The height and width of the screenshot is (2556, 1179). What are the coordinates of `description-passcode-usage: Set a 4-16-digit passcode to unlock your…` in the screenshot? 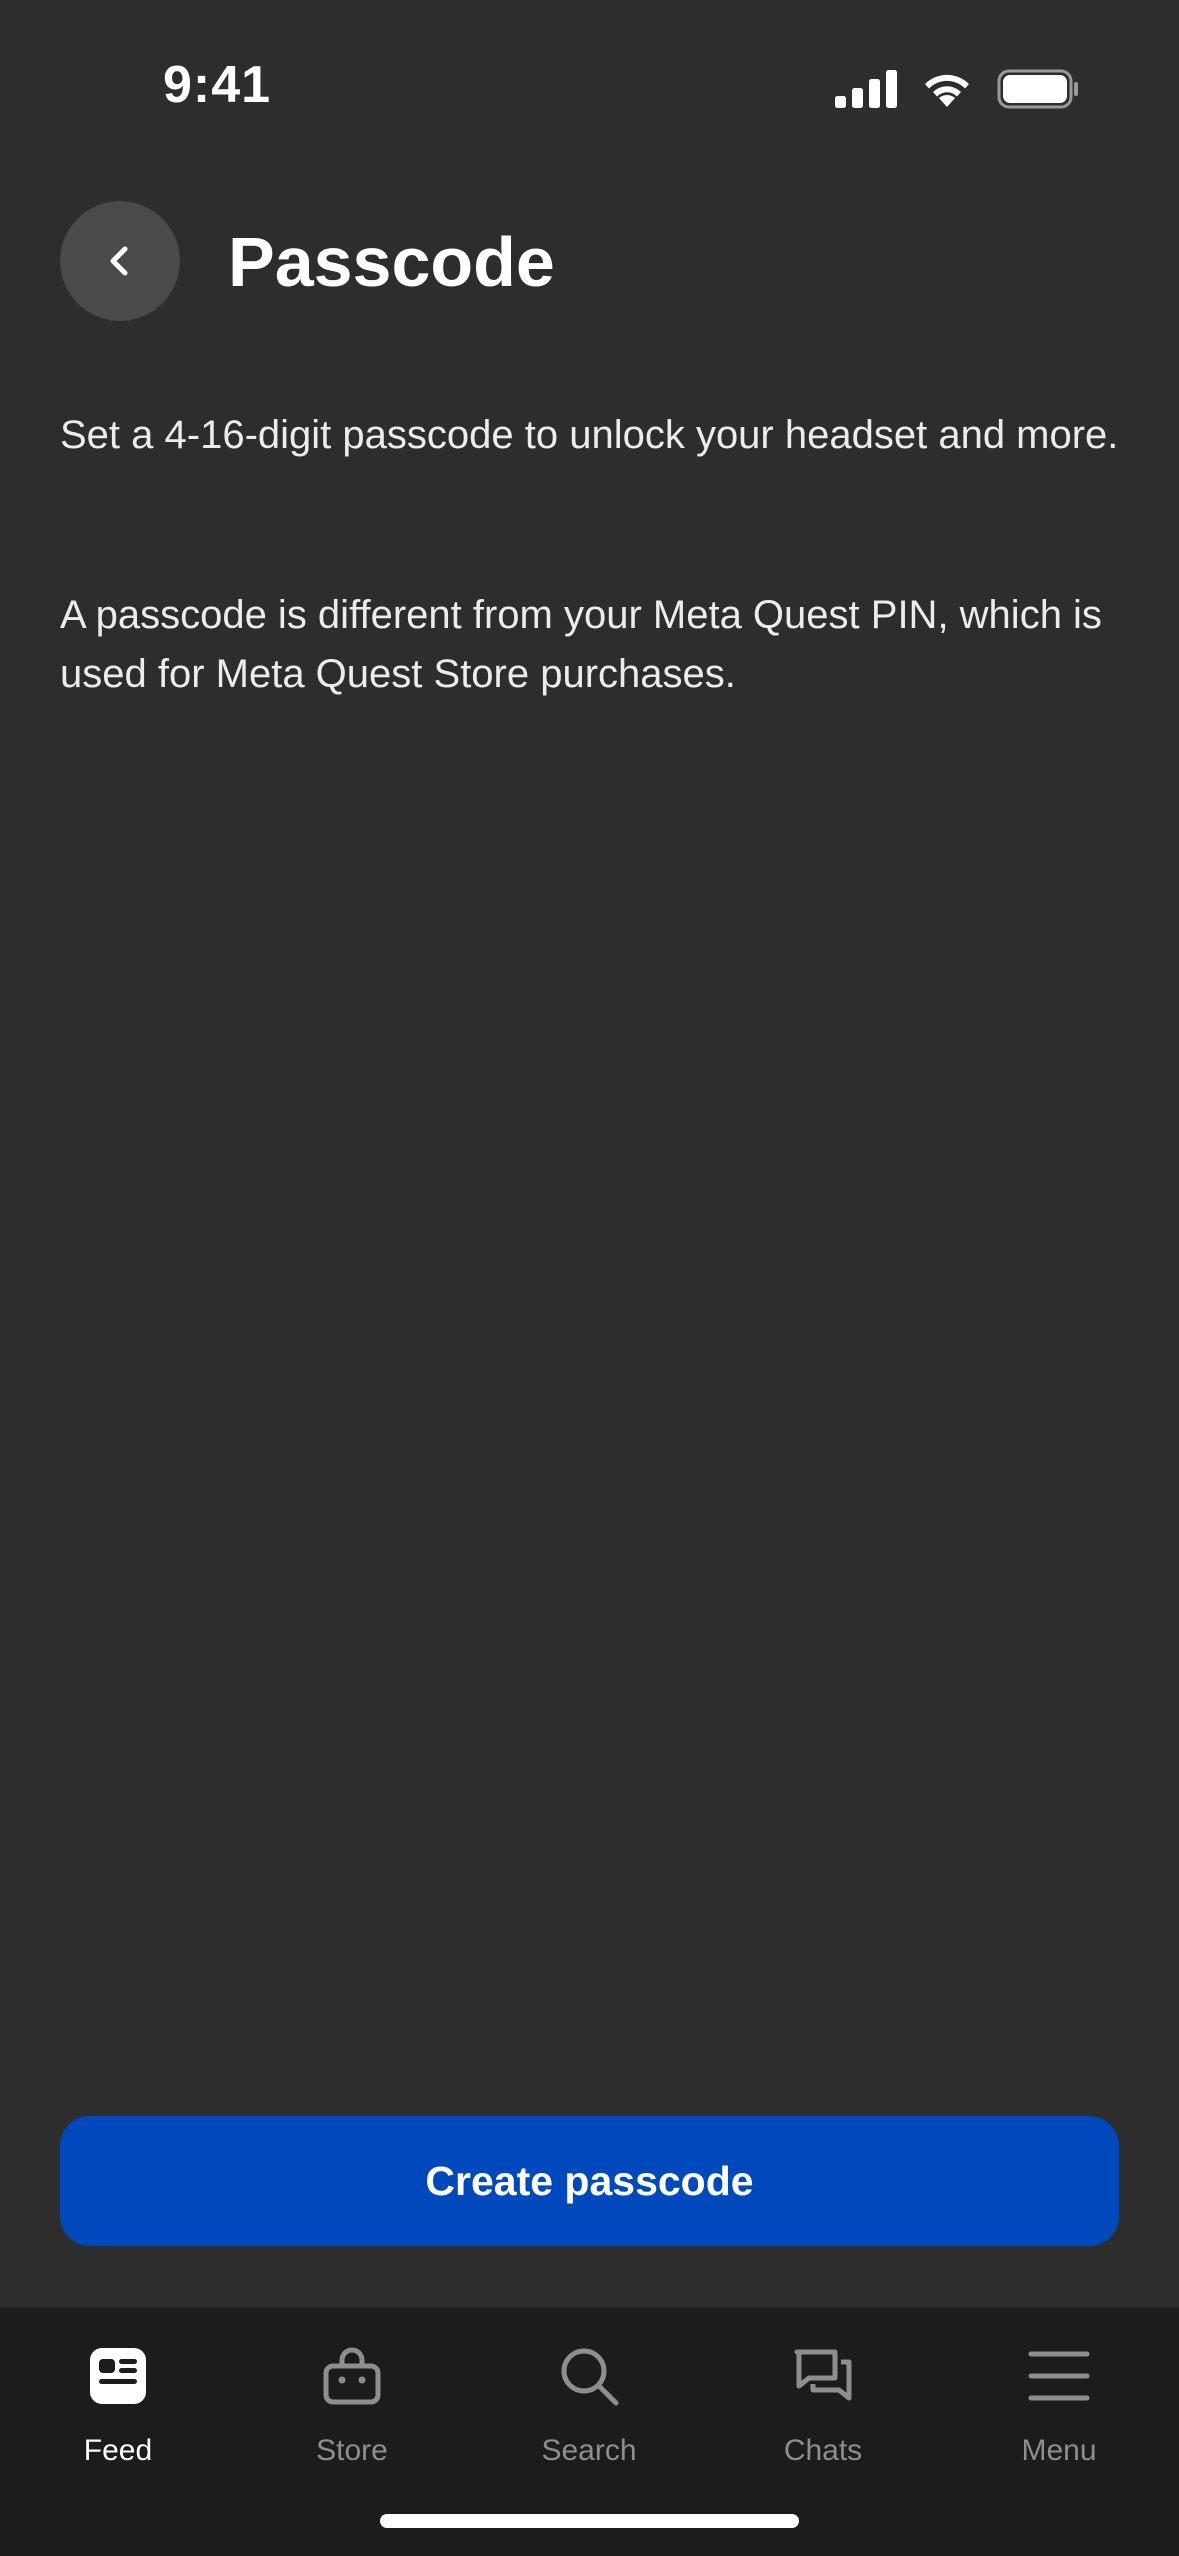 It's located at (589, 435).